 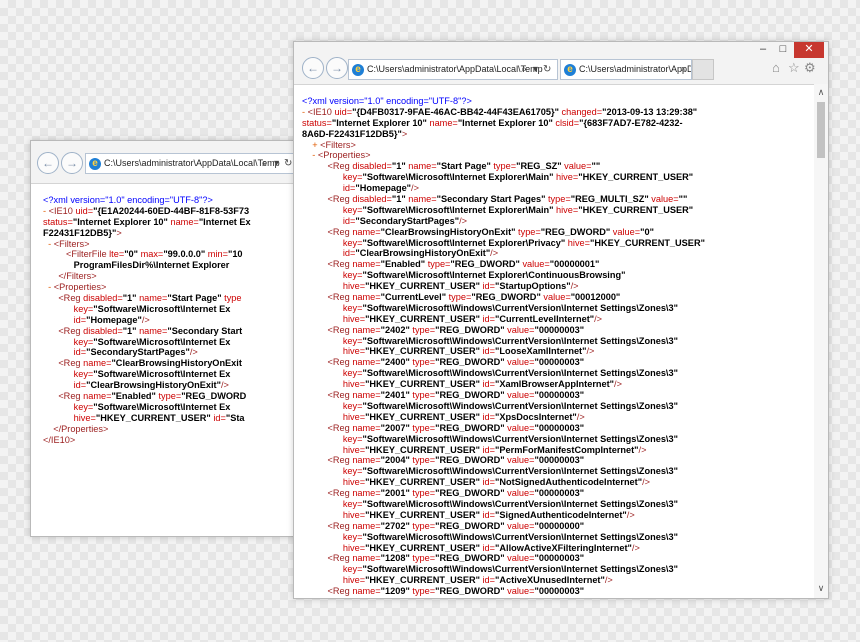 What do you see at coordinates (352, 133) in the screenshot?
I see `xml-token: 8A6D-F22431F12DB5}"` at bounding box center [352, 133].